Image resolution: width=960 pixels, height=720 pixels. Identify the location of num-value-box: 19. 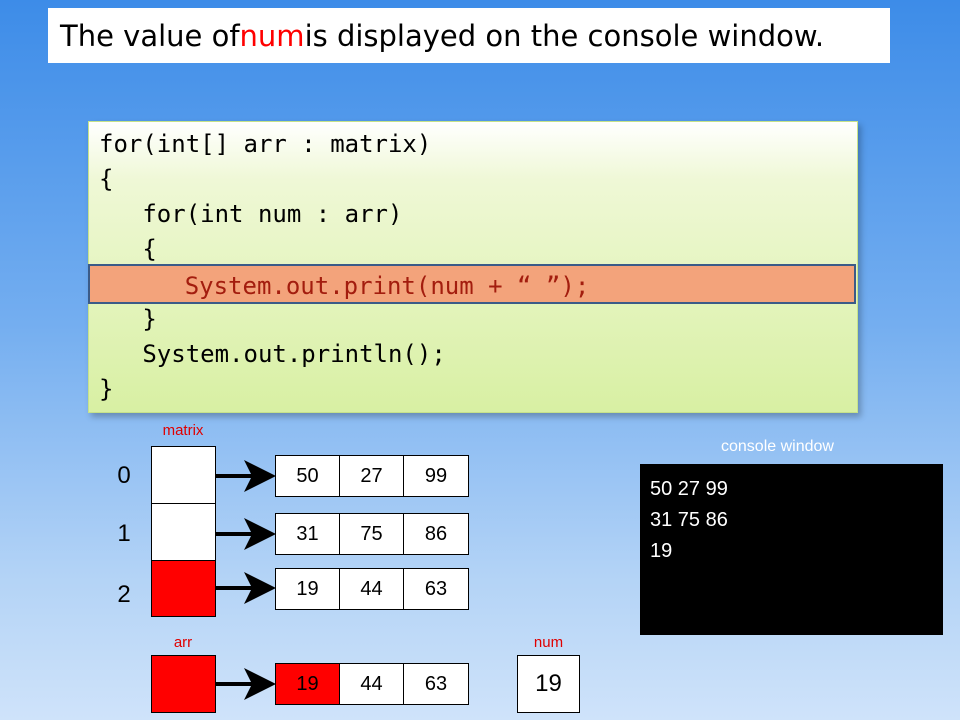
(548, 684).